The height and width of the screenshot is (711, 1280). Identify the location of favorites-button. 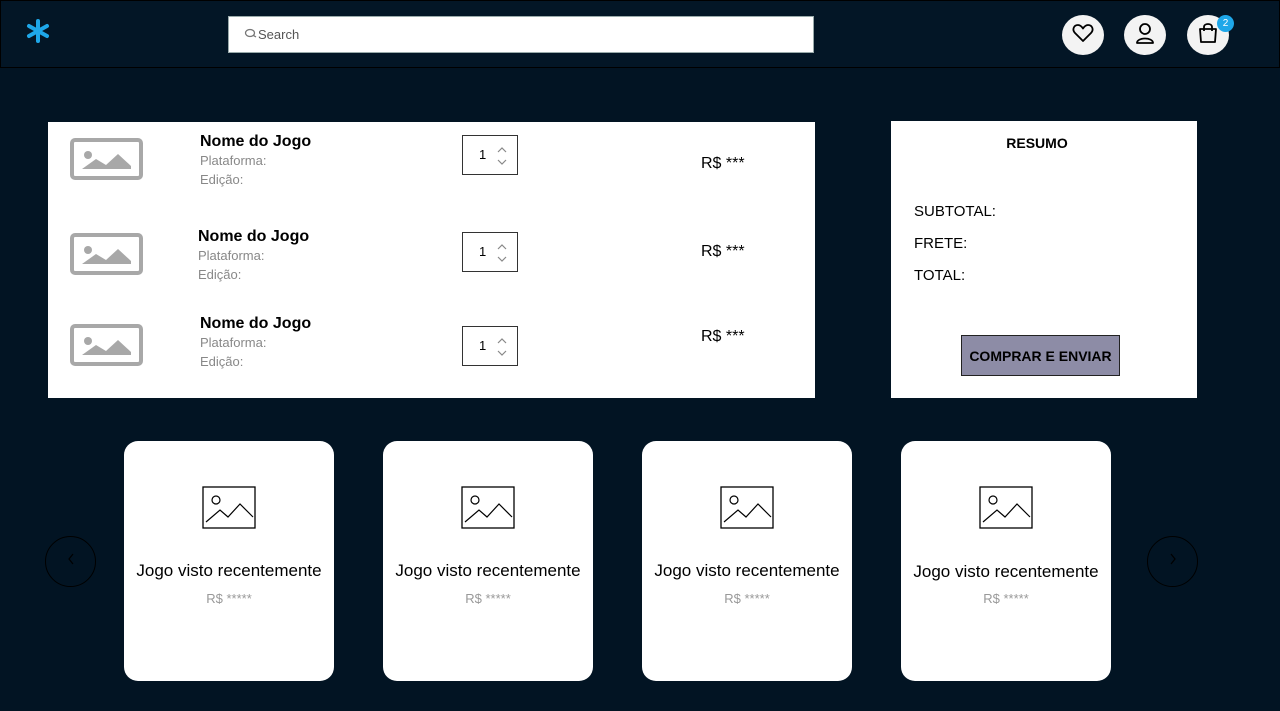
(1083, 35).